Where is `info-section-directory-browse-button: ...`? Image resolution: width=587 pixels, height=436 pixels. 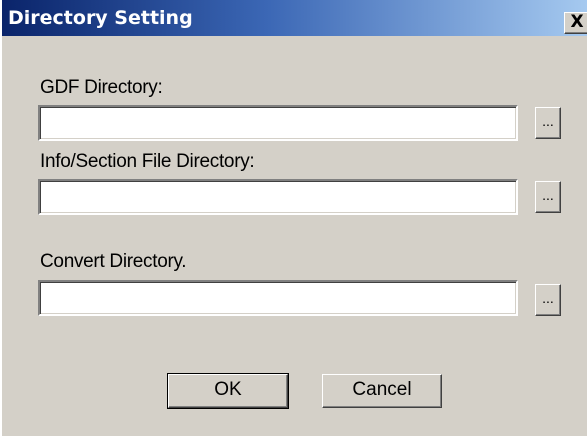
info-section-directory-browse-button: ... is located at coordinates (548, 197).